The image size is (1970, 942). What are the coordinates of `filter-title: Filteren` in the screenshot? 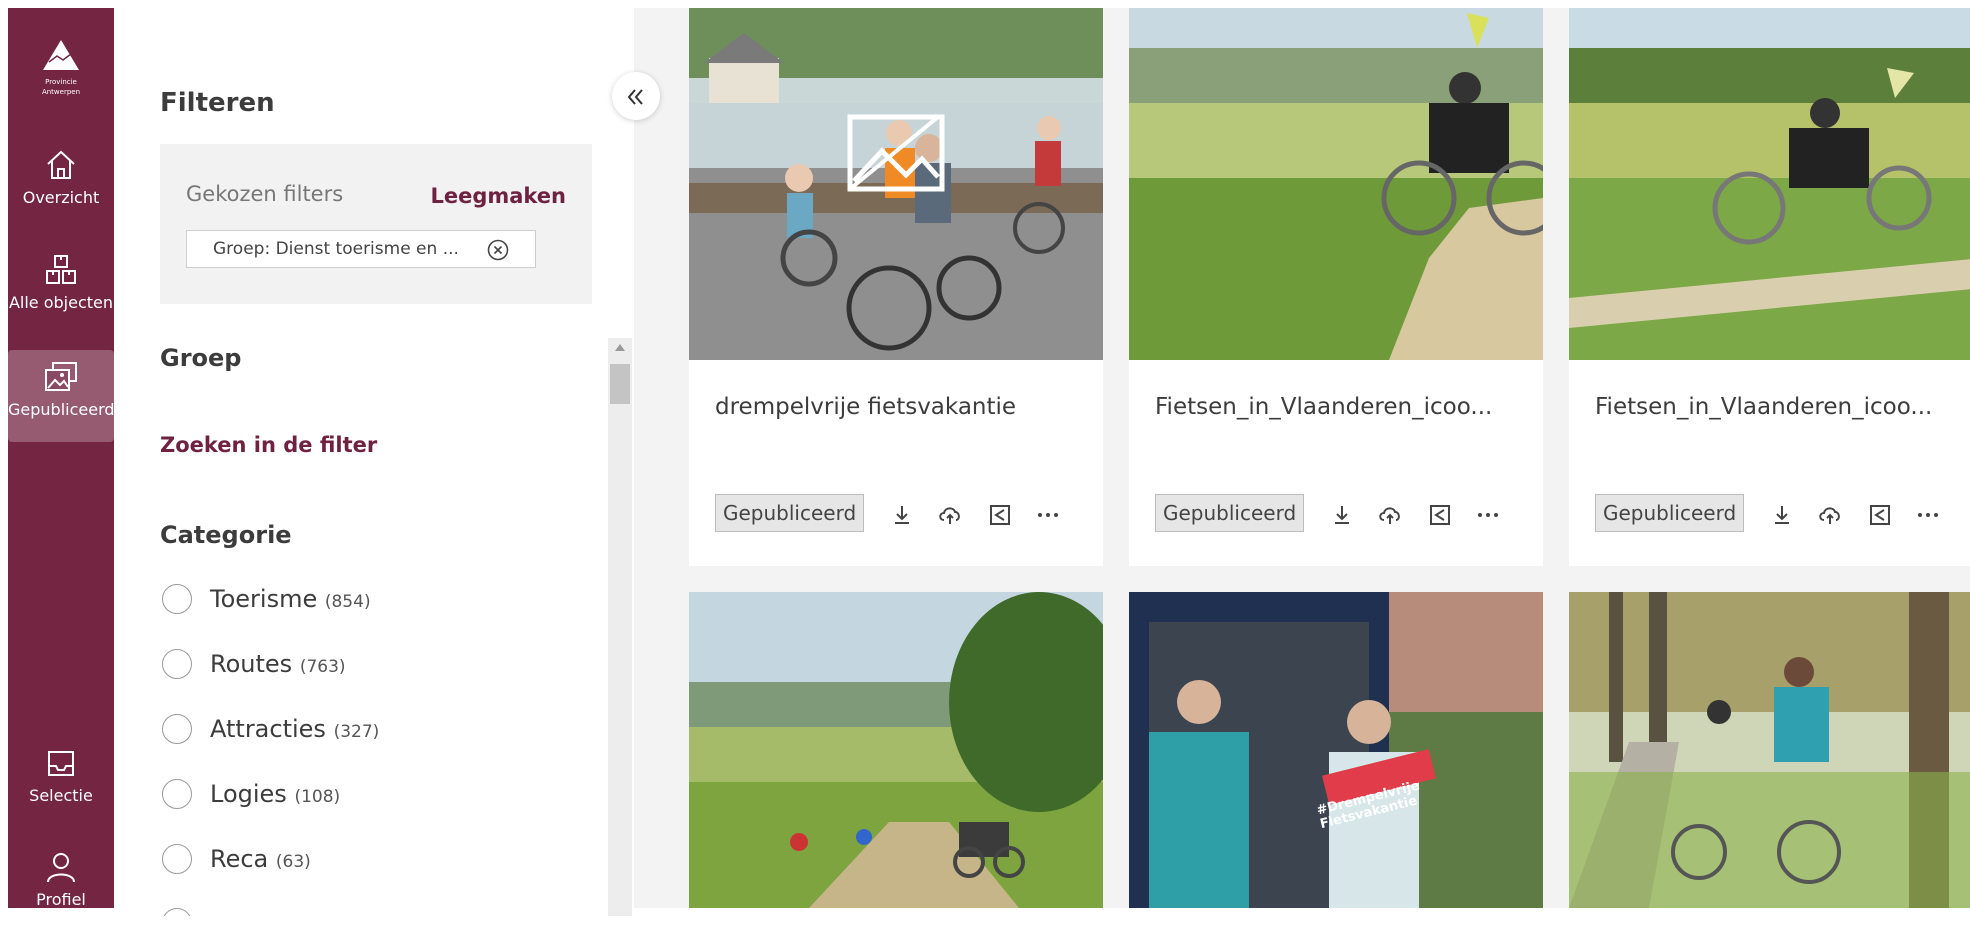 It's located at (217, 103).